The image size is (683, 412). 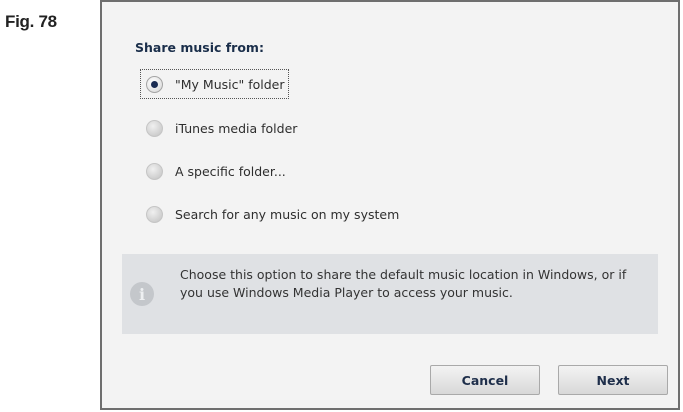 I want to click on option-search-music: Search for any music on my system, so click(x=280, y=214).